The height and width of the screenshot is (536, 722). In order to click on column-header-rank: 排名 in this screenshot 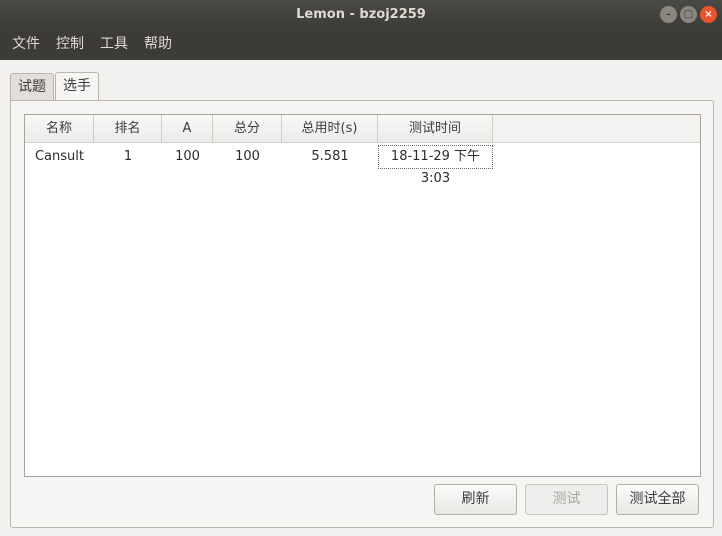, I will do `click(128, 129)`.